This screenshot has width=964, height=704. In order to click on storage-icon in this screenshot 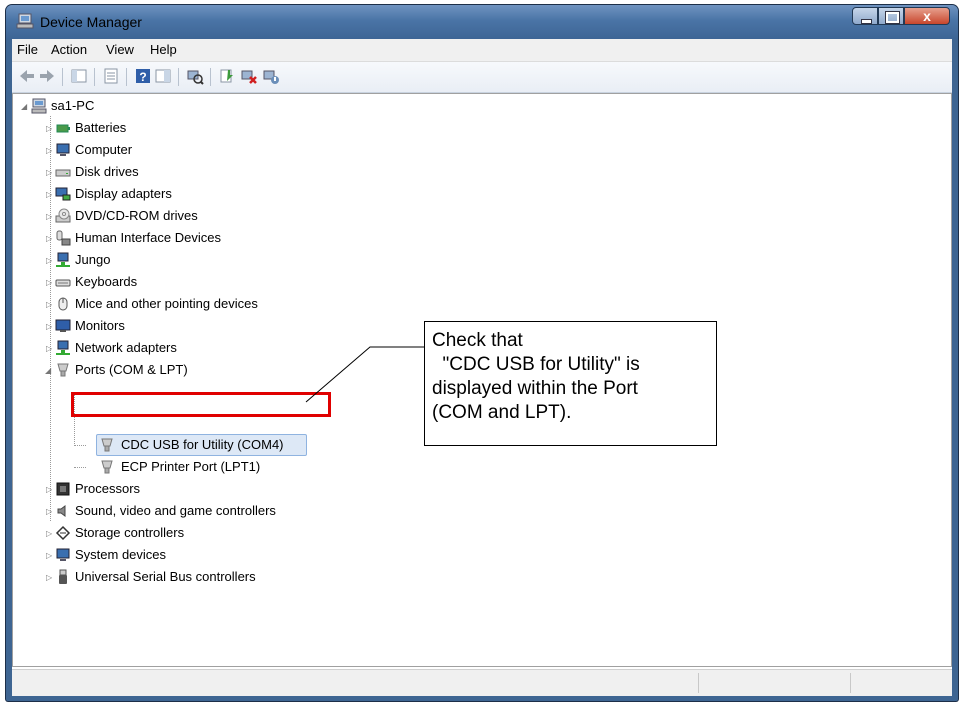, I will do `click(63, 533)`.